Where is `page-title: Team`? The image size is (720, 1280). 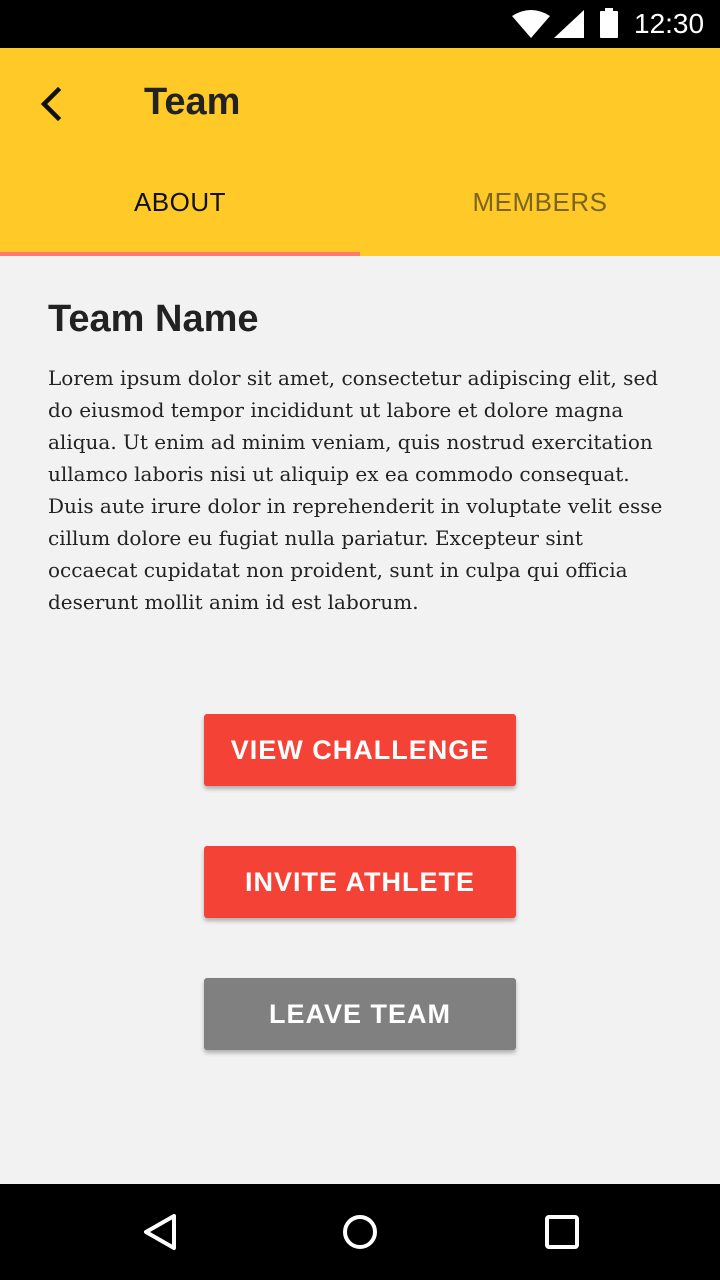 page-title: Team is located at coordinates (192, 102).